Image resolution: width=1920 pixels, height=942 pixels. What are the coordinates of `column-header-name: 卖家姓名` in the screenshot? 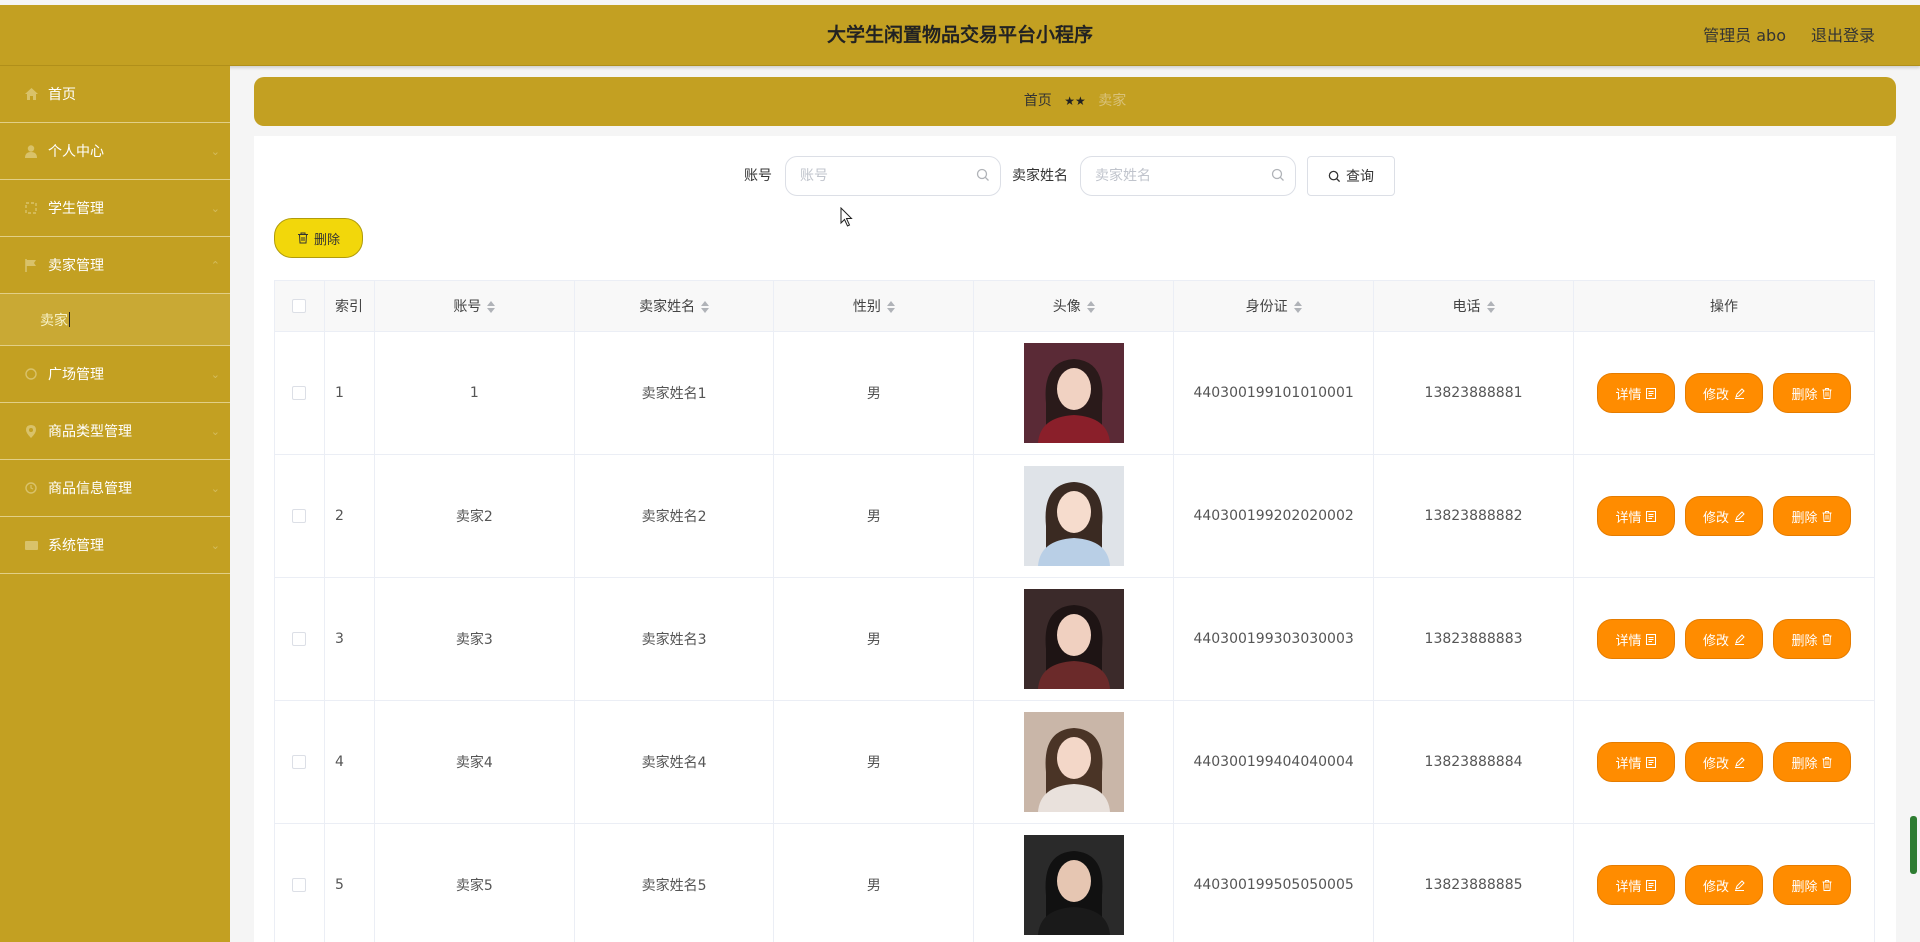 It's located at (674, 306).